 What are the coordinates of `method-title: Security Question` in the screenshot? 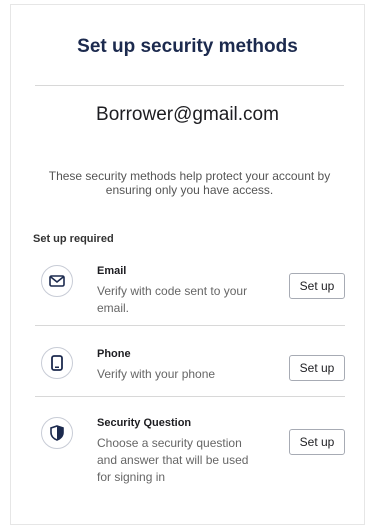 It's located at (144, 423).